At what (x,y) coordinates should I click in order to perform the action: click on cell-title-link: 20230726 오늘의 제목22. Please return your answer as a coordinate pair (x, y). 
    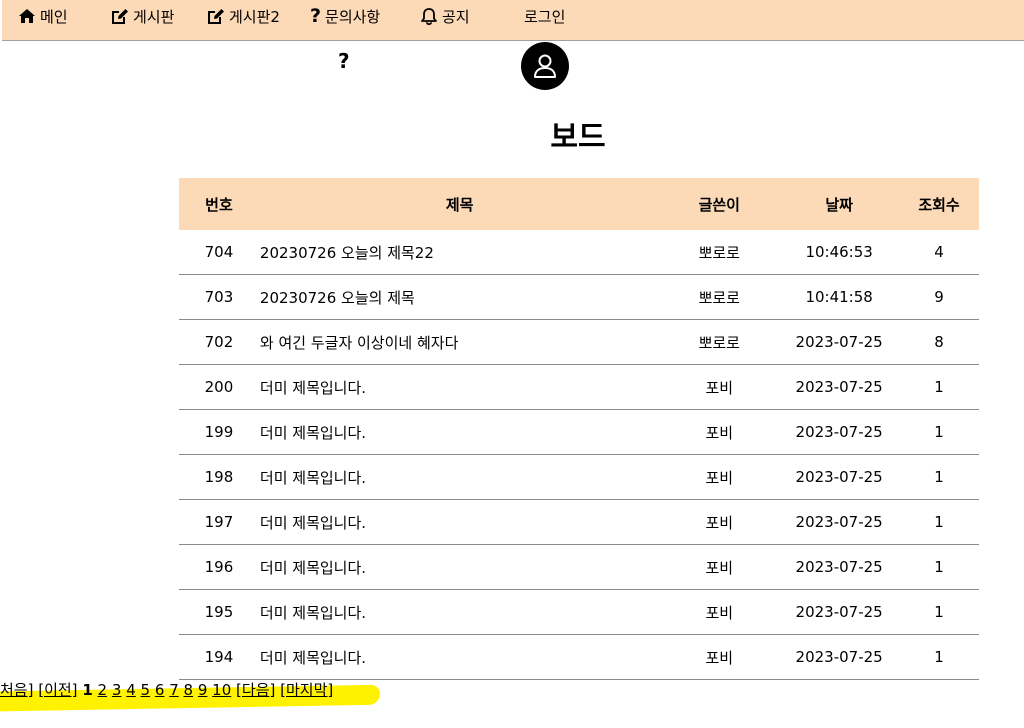
    Looking at the image, I should click on (459, 252).